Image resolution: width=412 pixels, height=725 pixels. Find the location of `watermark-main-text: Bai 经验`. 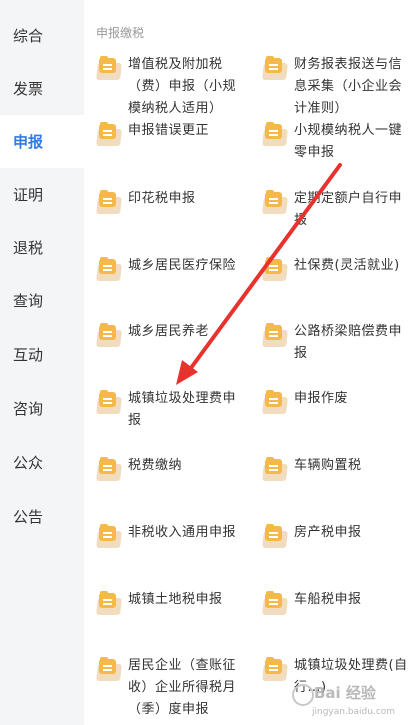

watermark-main-text: Bai 经验 is located at coordinates (345, 693).